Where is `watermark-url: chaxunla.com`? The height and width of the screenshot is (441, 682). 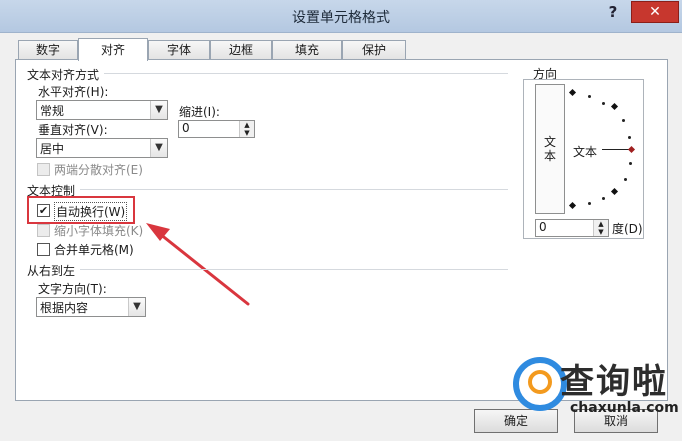
watermark-url: chaxunla.com is located at coordinates (624, 408).